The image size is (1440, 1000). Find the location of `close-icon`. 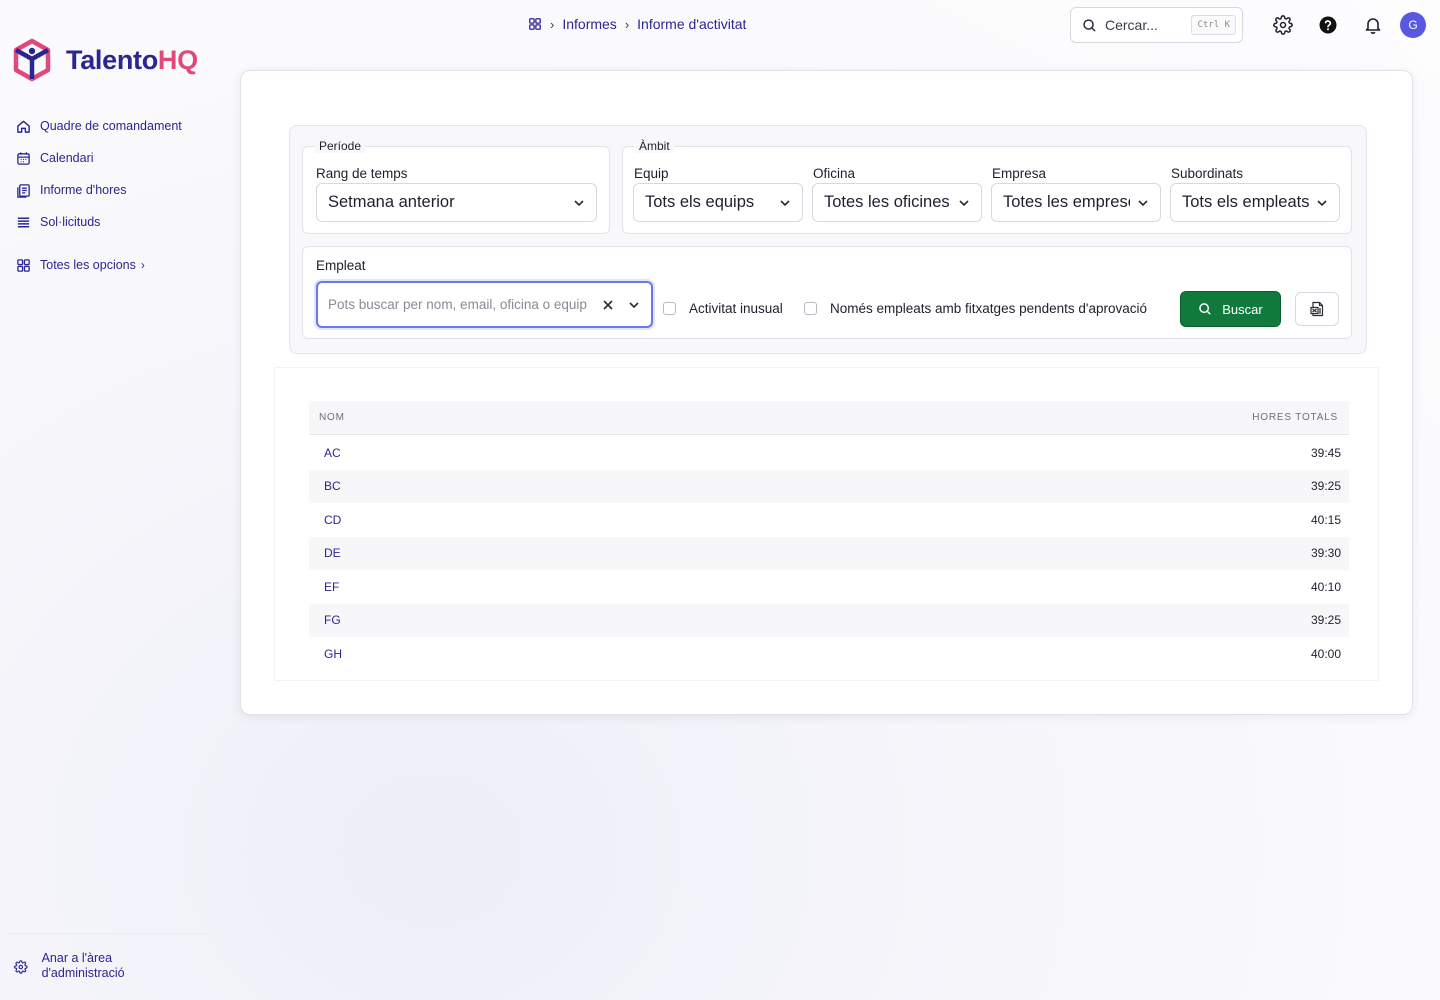

close-icon is located at coordinates (608, 305).